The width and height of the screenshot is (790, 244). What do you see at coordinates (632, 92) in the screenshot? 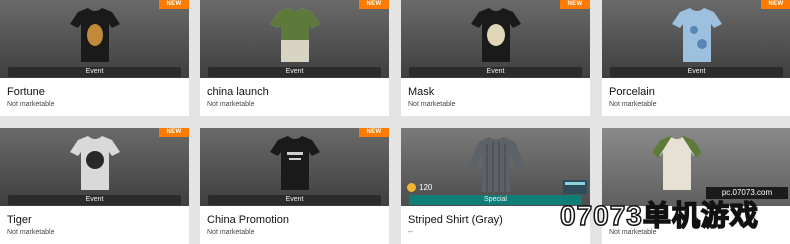
I see `item-name: Porcelain` at bounding box center [632, 92].